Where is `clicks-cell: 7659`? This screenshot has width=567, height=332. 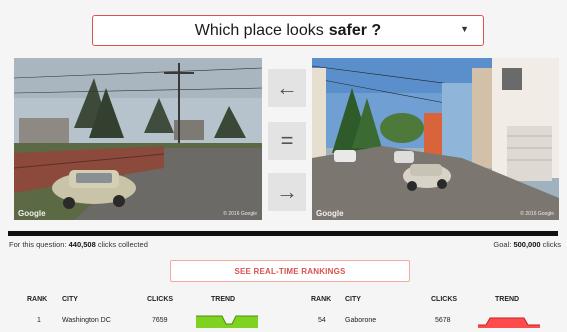 clicks-cell: 7659 is located at coordinates (160, 320).